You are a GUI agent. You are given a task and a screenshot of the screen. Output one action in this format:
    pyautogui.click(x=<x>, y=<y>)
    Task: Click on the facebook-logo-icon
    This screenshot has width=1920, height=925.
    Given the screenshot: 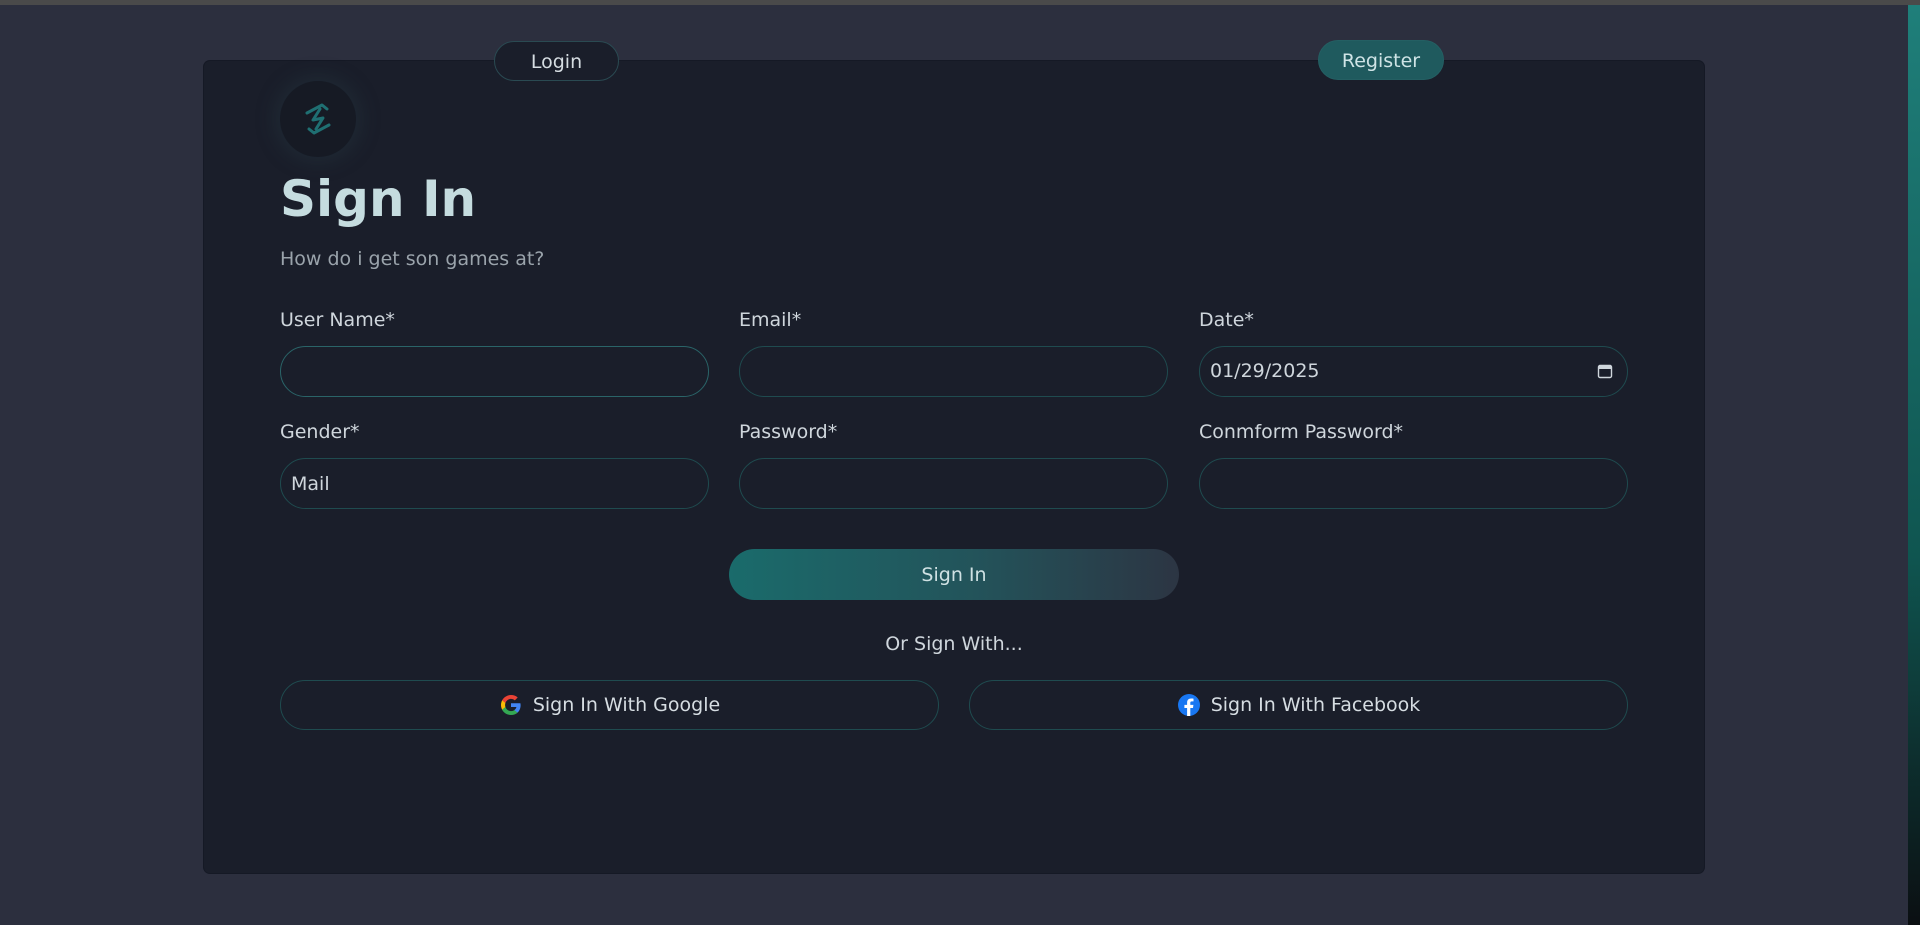 What is the action you would take?
    pyautogui.click(x=1188, y=705)
    